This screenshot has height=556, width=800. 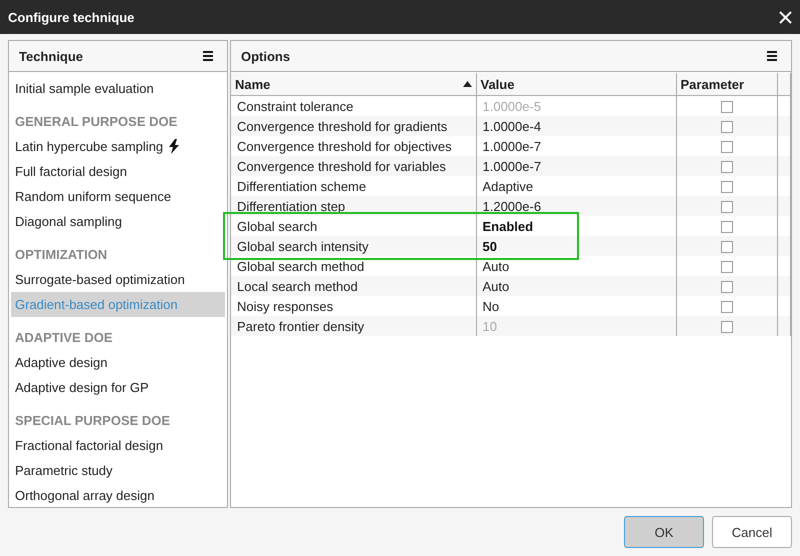 What do you see at coordinates (353, 326) in the screenshot?
I see `option-name: Pareto frontier density` at bounding box center [353, 326].